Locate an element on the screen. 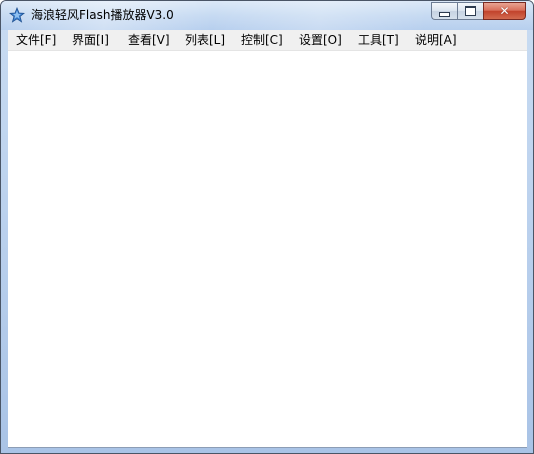  menu-view: 查看[V] is located at coordinates (149, 40).